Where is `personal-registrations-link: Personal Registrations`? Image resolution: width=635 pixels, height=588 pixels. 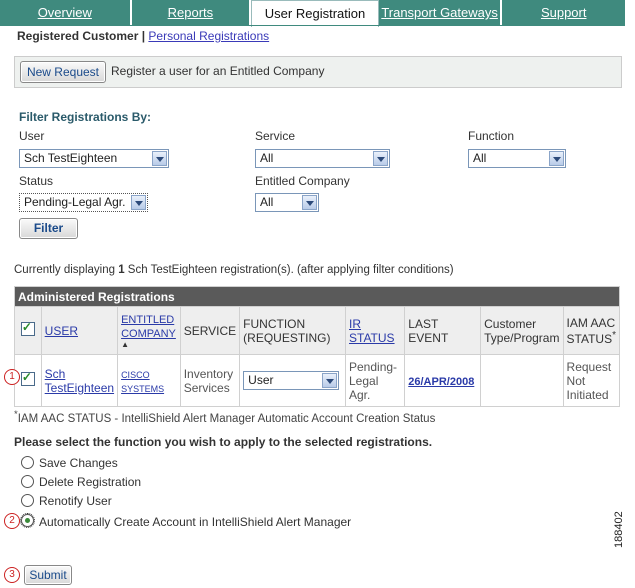
personal-registrations-link: Personal Registrations is located at coordinates (208, 36).